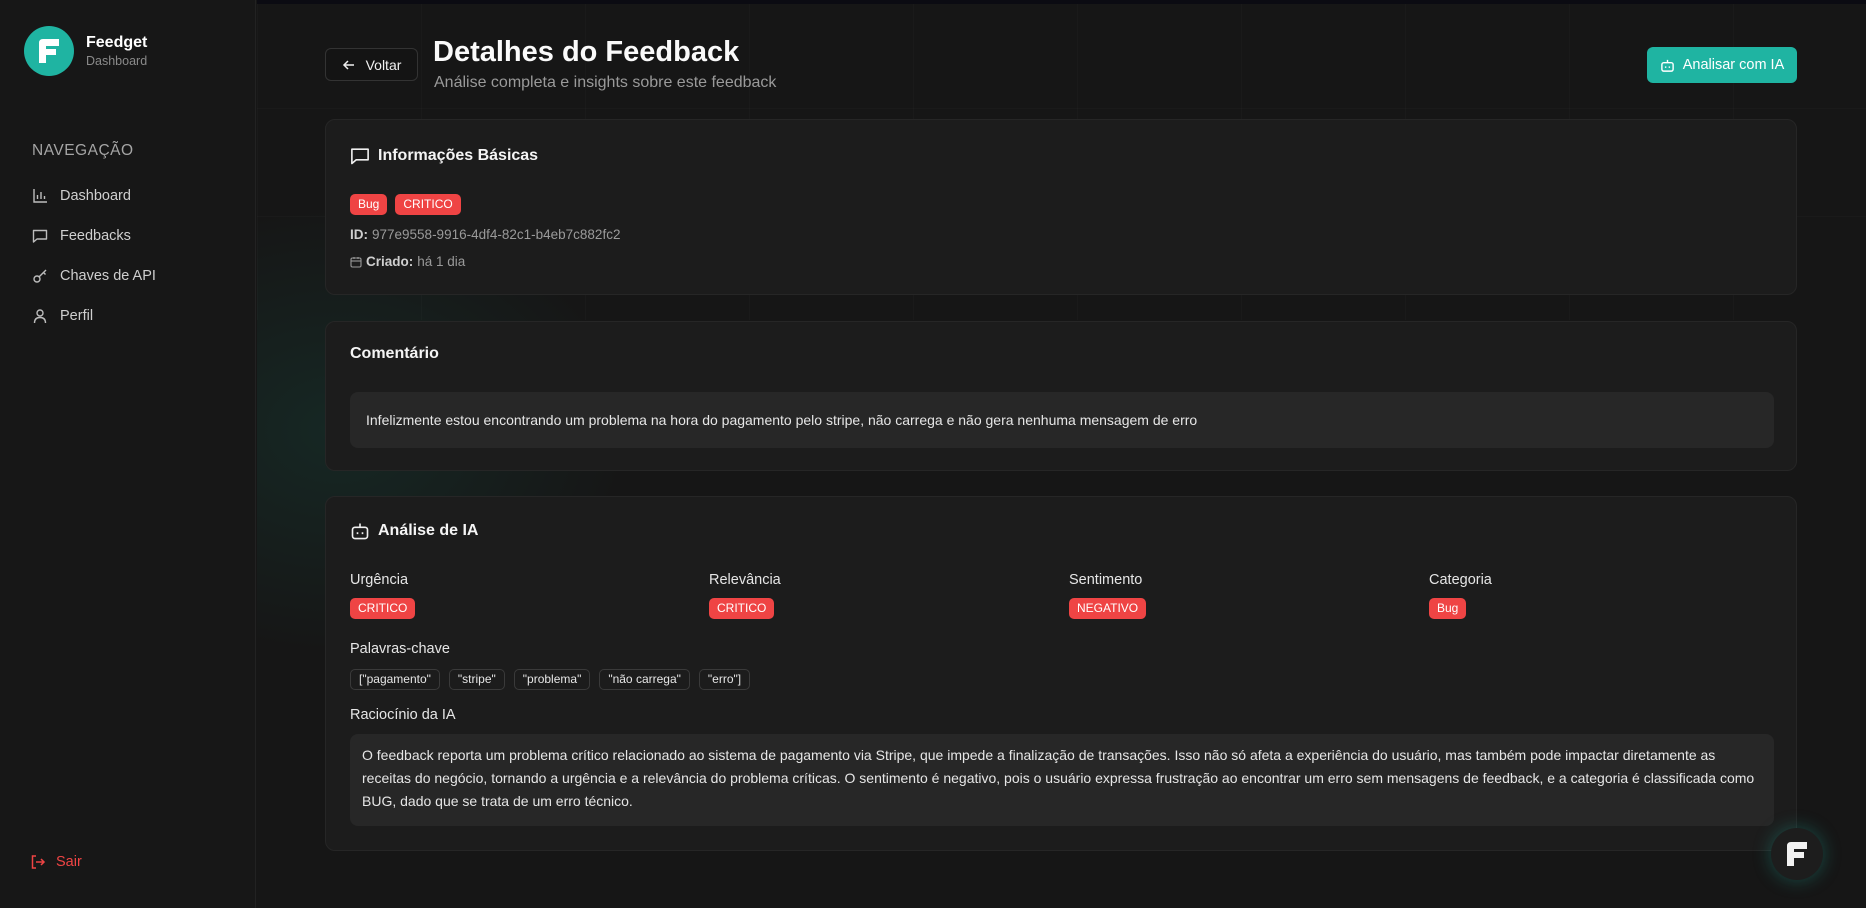  What do you see at coordinates (117, 61) in the screenshot?
I see `brand-subtitle: Dashboard` at bounding box center [117, 61].